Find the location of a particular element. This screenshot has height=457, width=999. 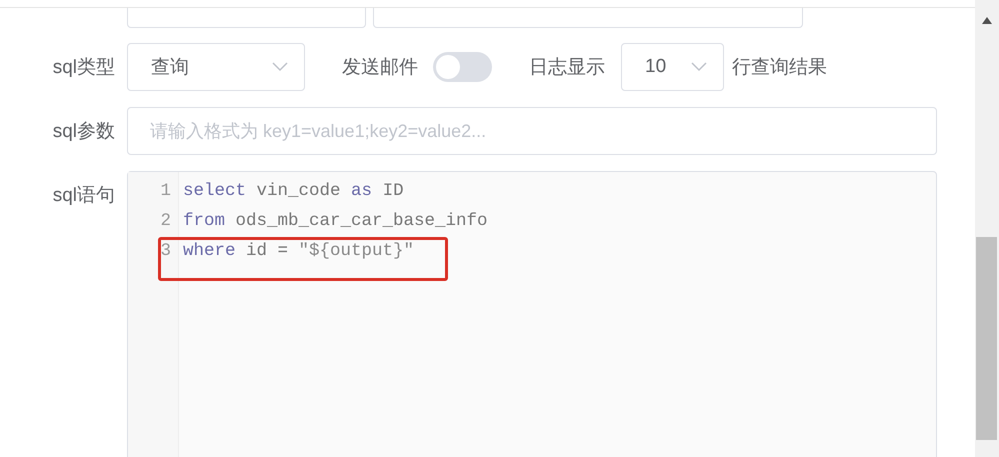

line-number: 3 is located at coordinates (165, 251).